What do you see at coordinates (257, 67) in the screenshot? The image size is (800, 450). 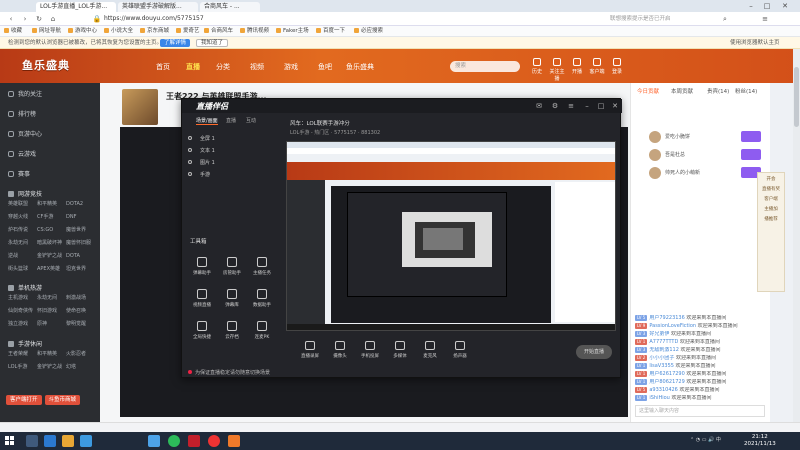 I see `nav-video: 视频` at bounding box center [257, 67].